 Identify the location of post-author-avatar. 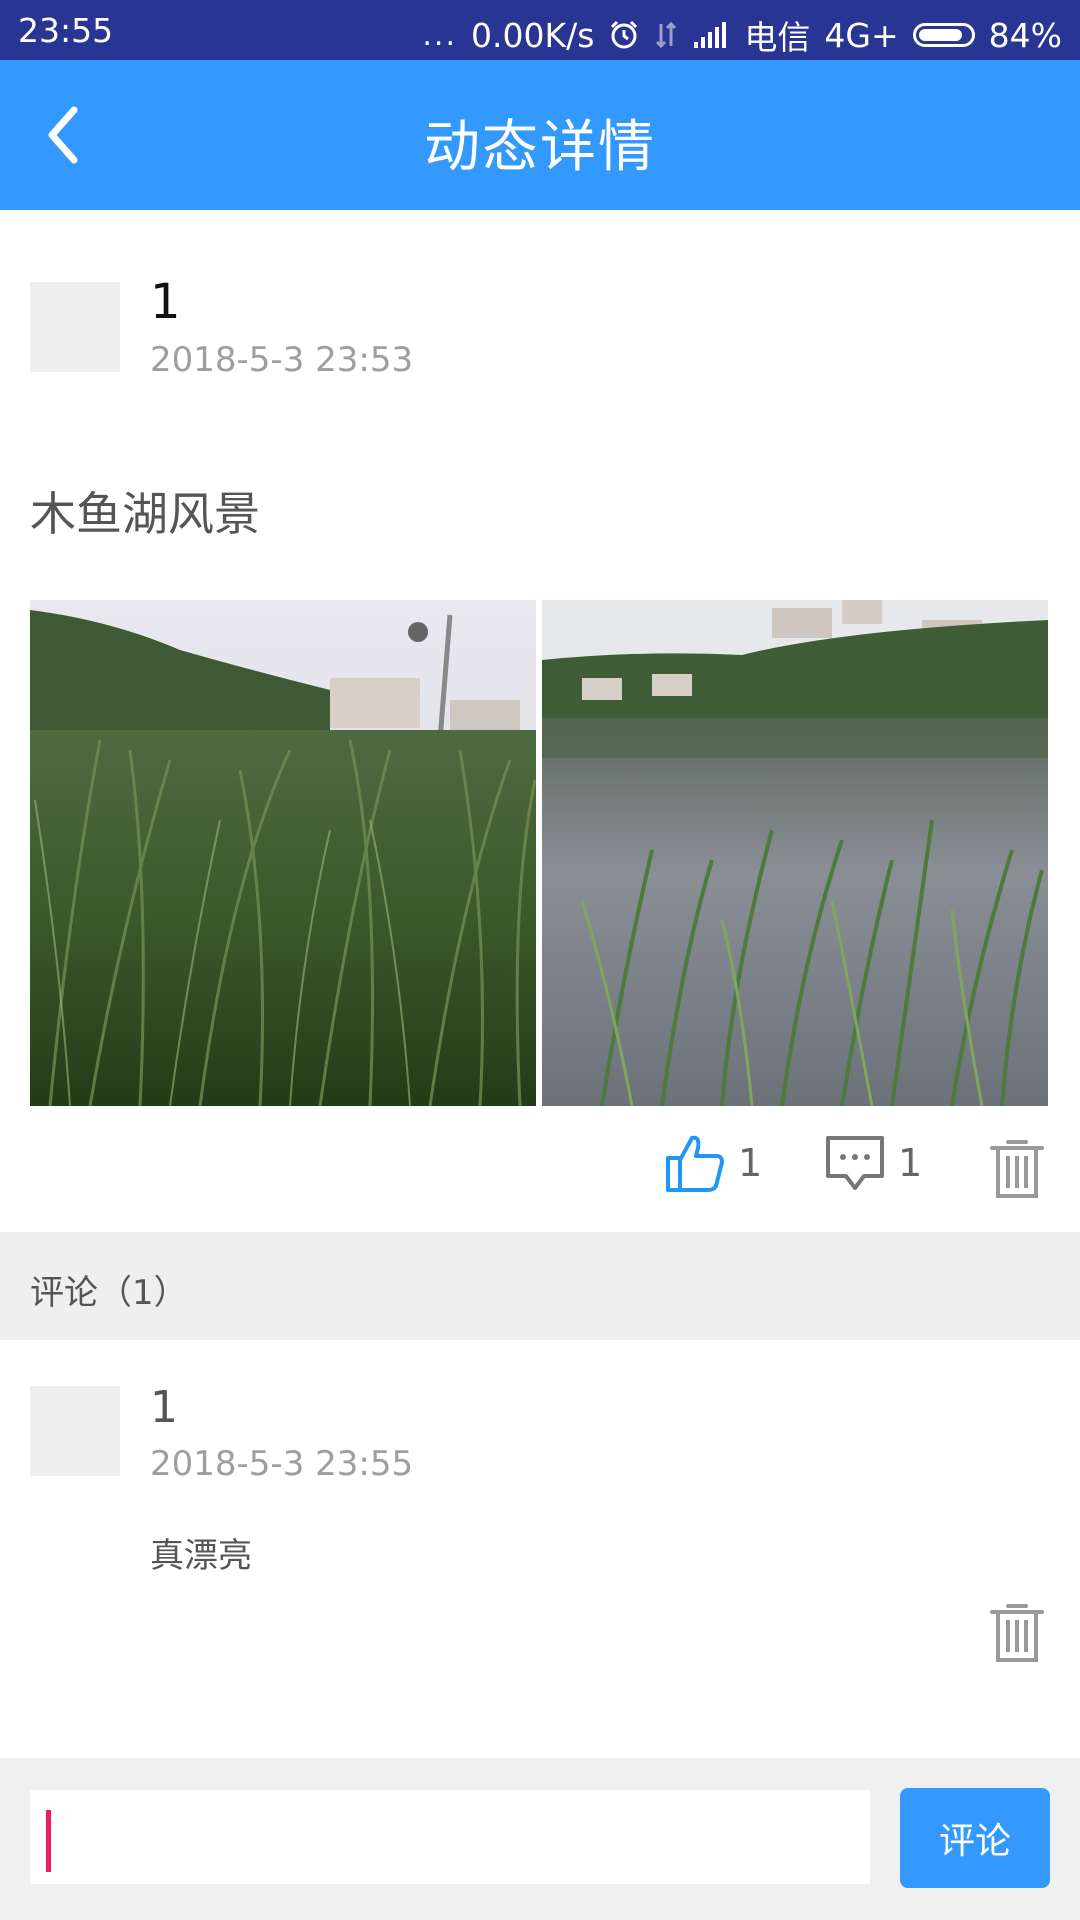
(75, 327).